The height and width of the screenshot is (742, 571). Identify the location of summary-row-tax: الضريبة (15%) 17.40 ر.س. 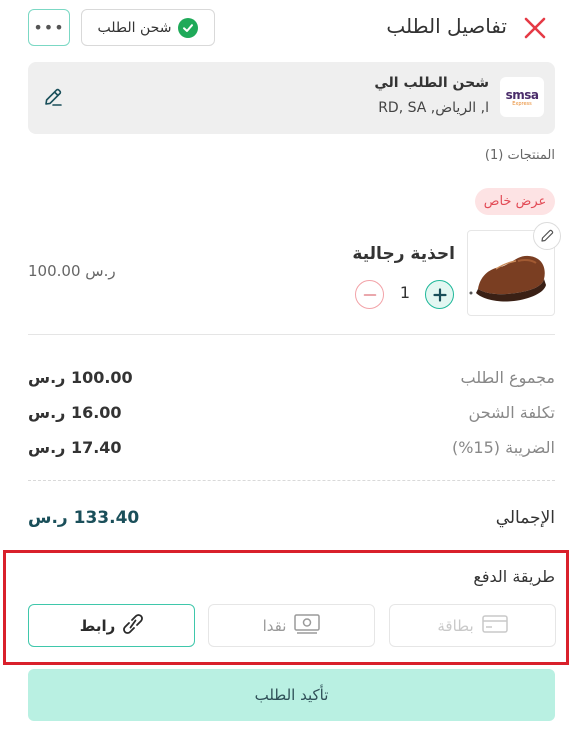
(291, 450).